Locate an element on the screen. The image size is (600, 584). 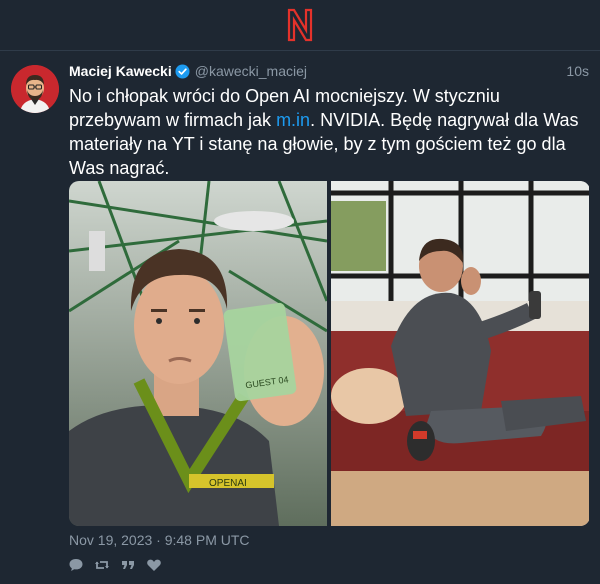
tweet-date: Nov 19, 2023 · 9:48 PM UTC is located at coordinates (159, 540).